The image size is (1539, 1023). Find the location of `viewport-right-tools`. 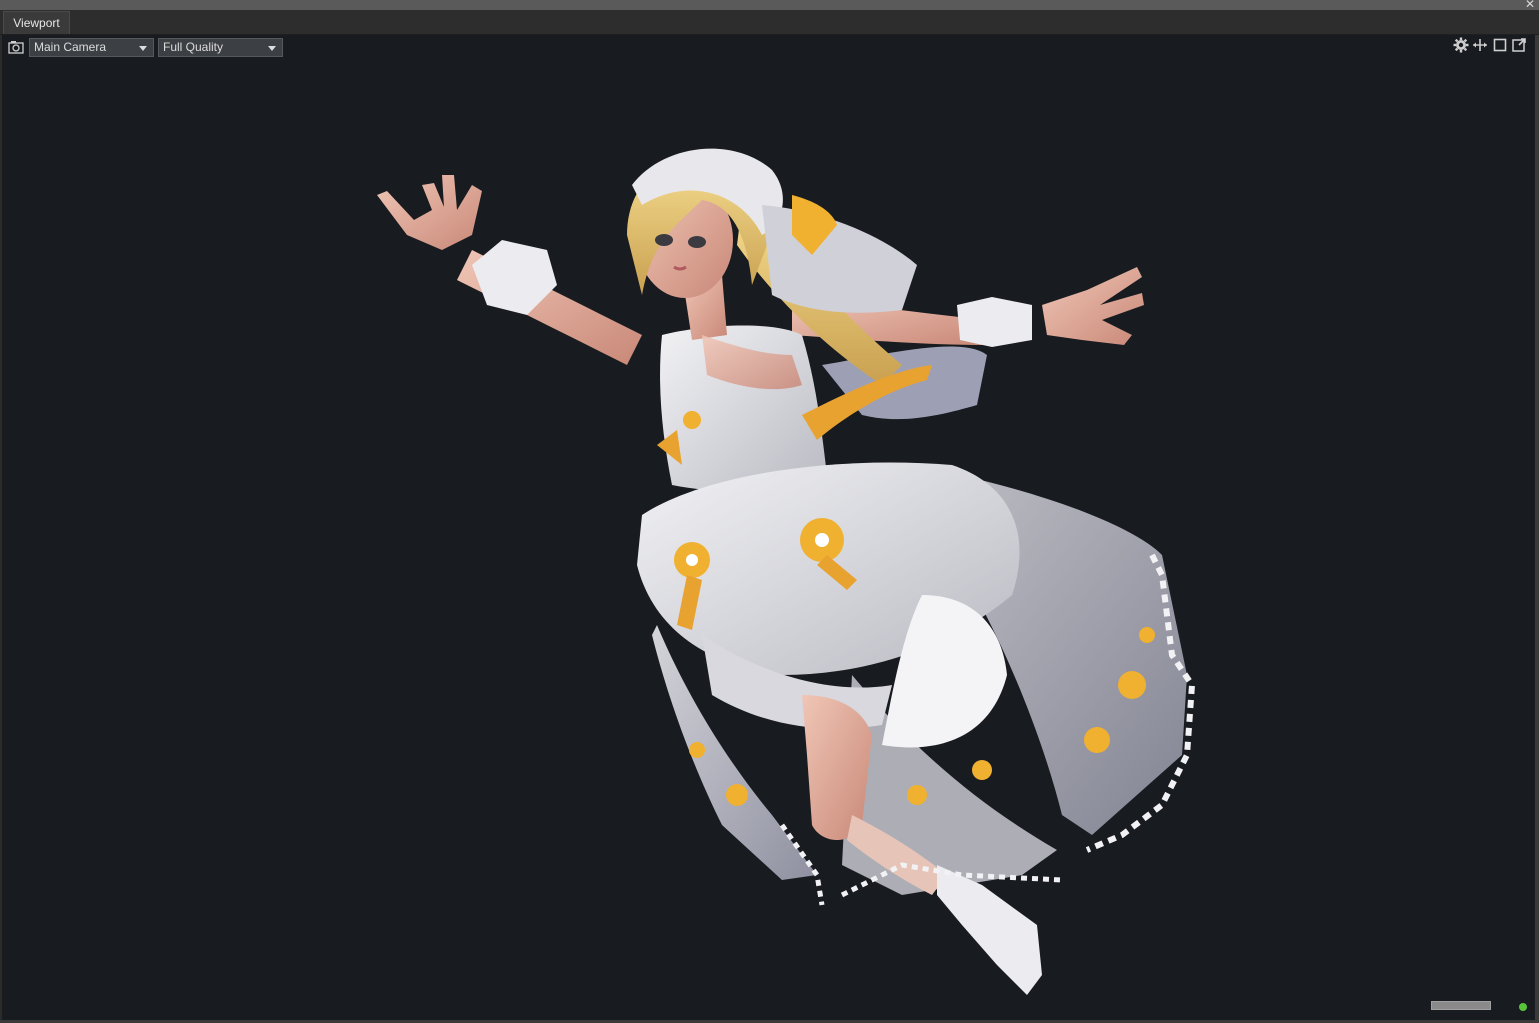

viewport-right-tools is located at coordinates (1491, 46).